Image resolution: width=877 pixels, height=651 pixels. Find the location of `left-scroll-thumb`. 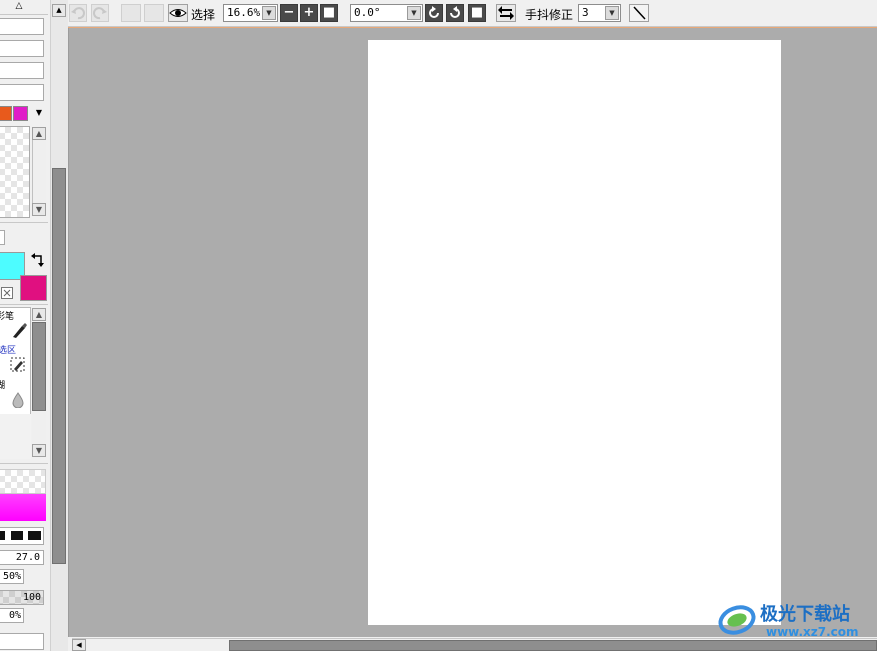

left-scroll-thumb is located at coordinates (59, 366).